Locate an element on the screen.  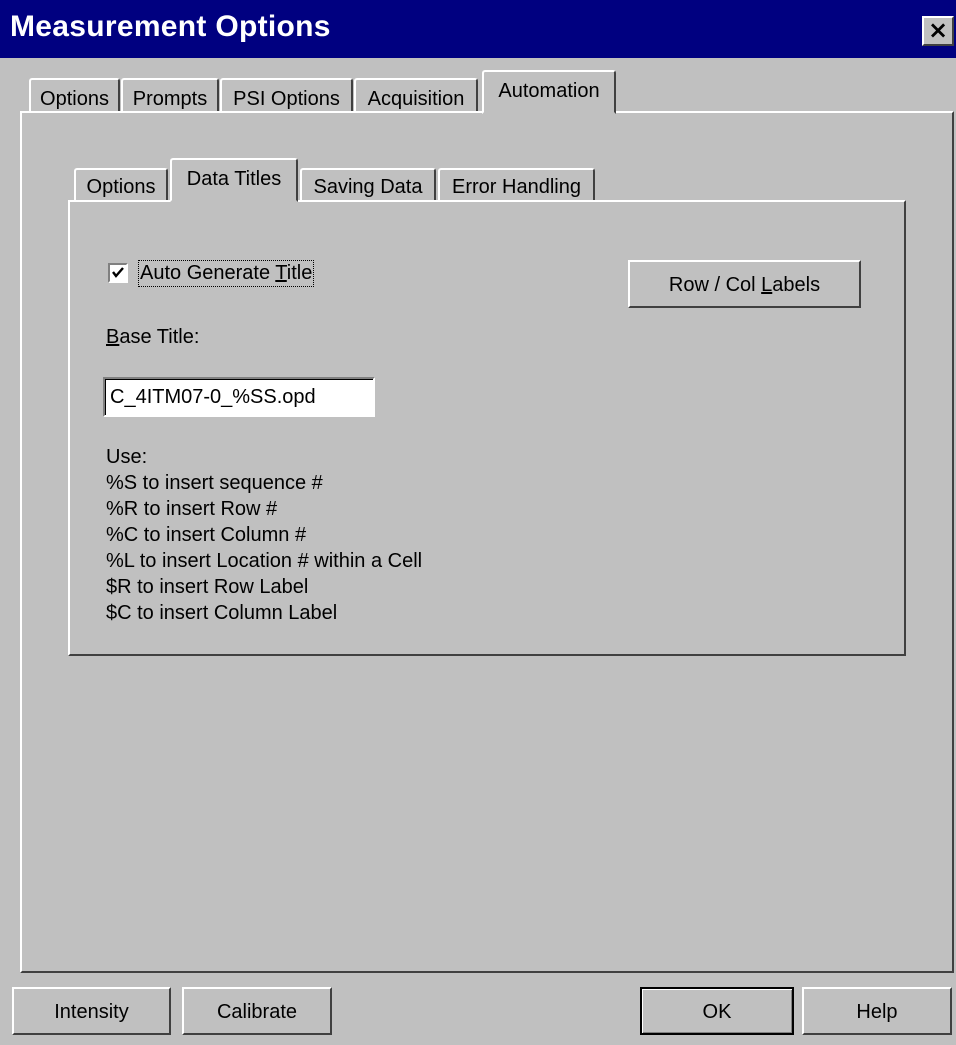
tab-acquisition: Acquisition is located at coordinates (416, 96).